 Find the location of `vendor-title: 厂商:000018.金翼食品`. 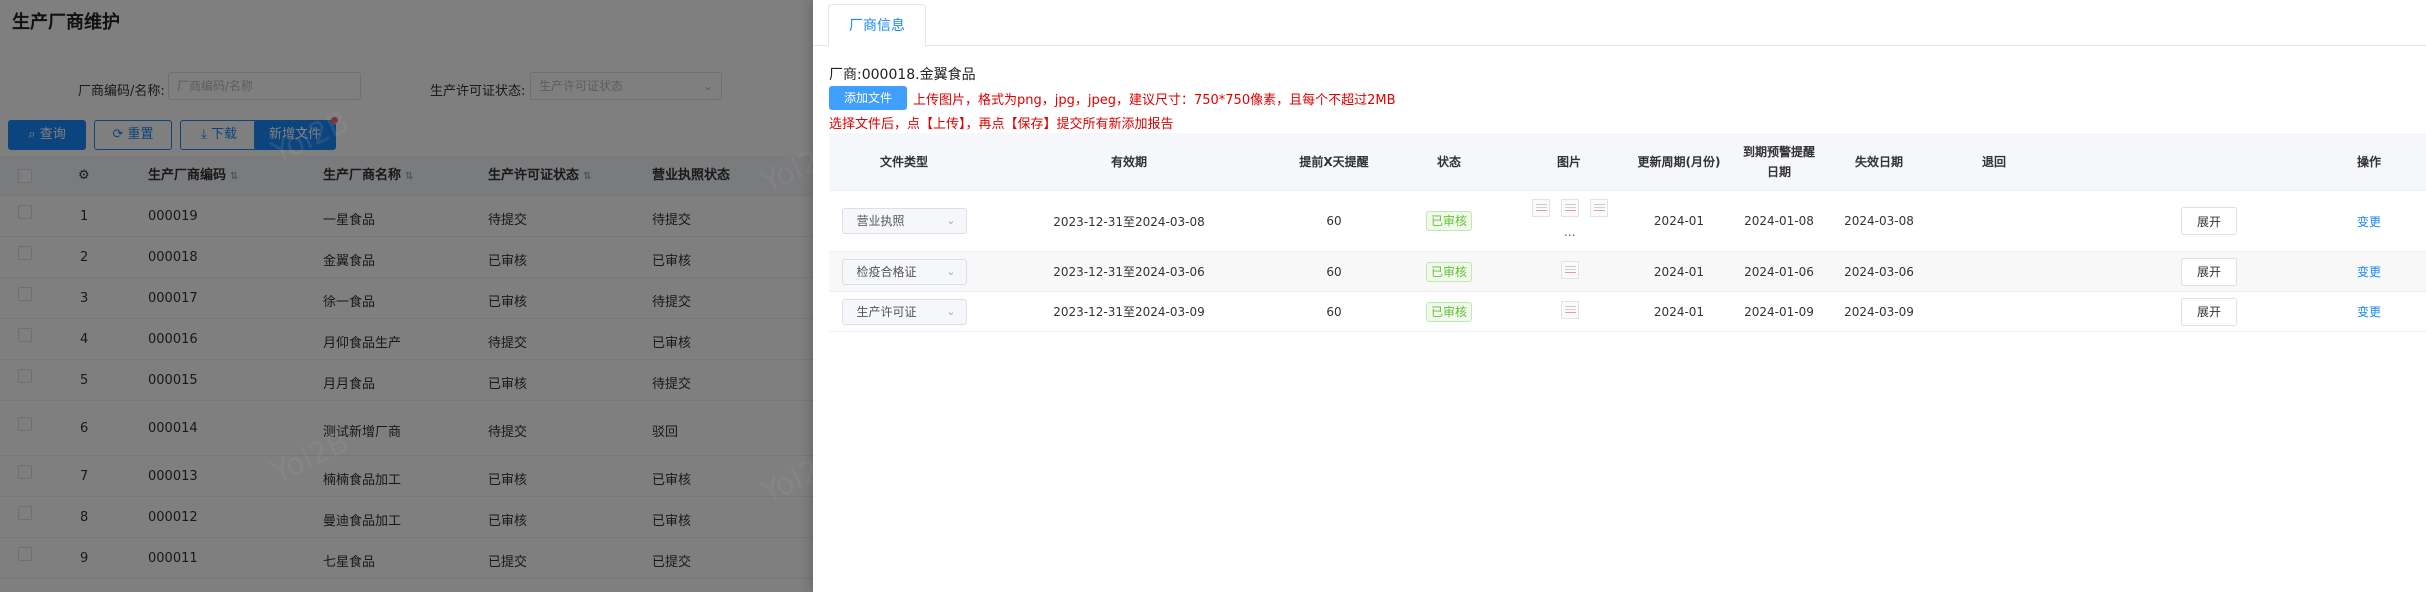

vendor-title: 厂商:000018.金翼食品 is located at coordinates (902, 75).